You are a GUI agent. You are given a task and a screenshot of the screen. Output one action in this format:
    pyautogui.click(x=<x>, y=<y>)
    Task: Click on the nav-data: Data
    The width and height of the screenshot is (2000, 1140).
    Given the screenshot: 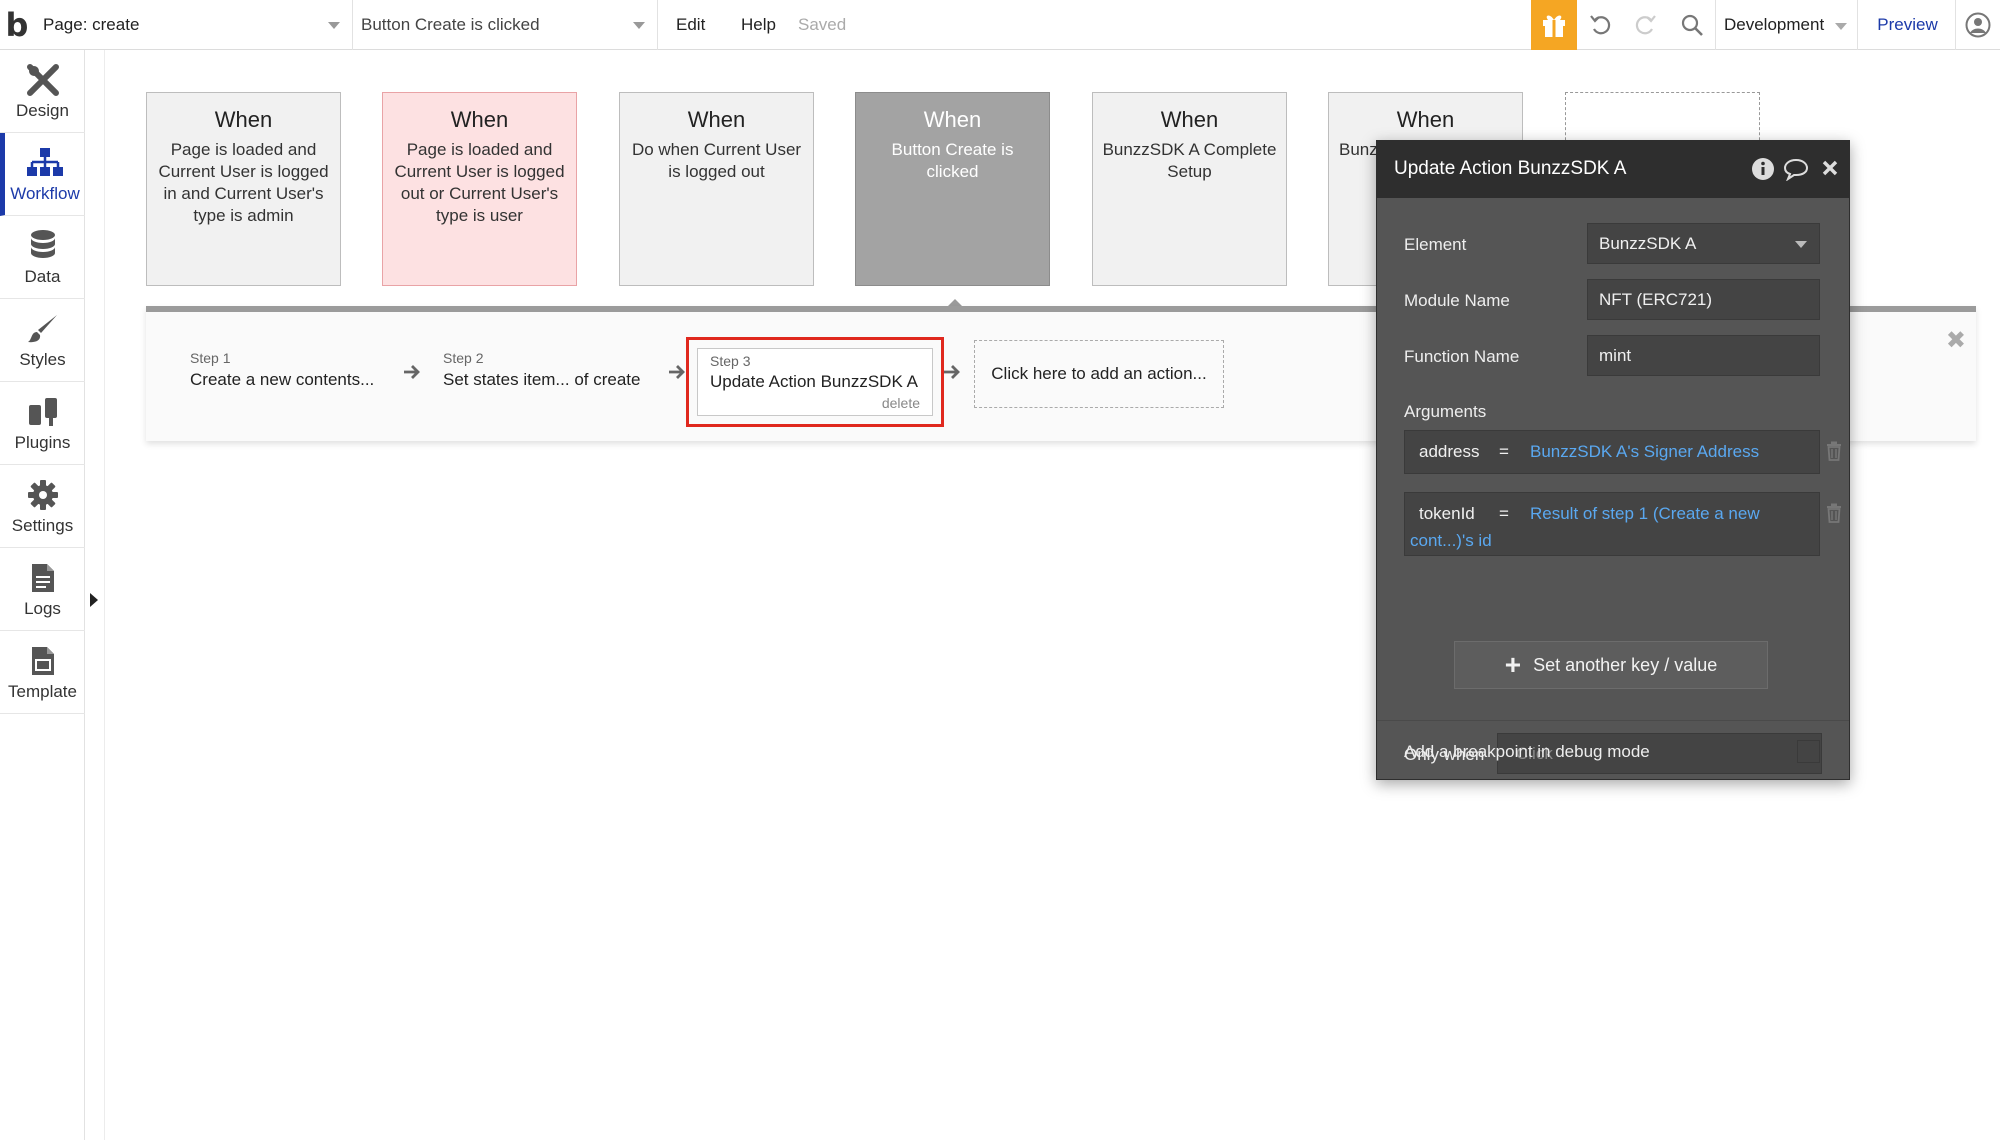 What is the action you would take?
    pyautogui.click(x=42, y=257)
    